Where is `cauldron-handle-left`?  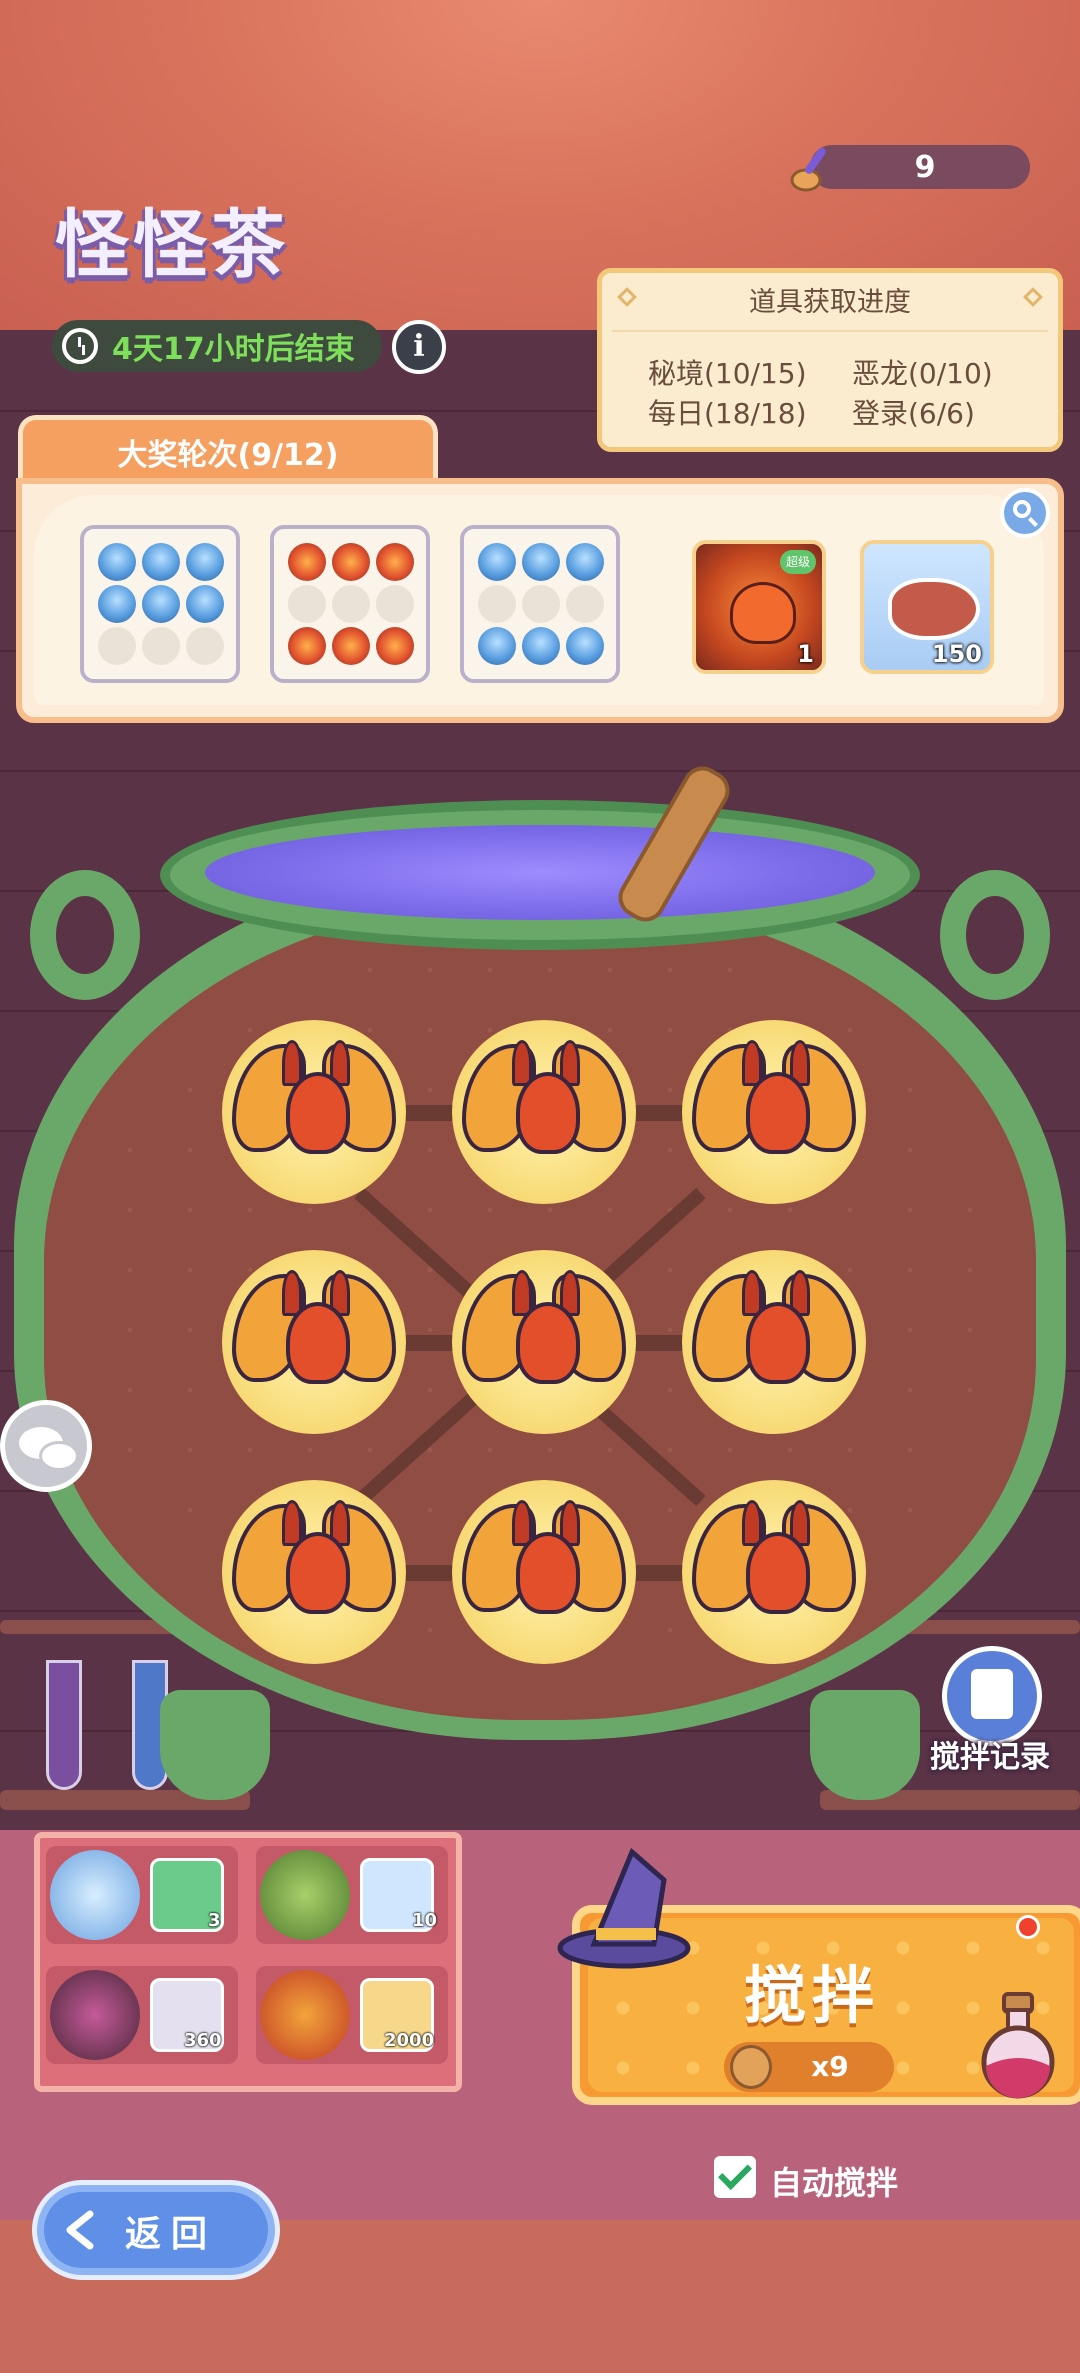
cauldron-handle-left is located at coordinates (85, 935).